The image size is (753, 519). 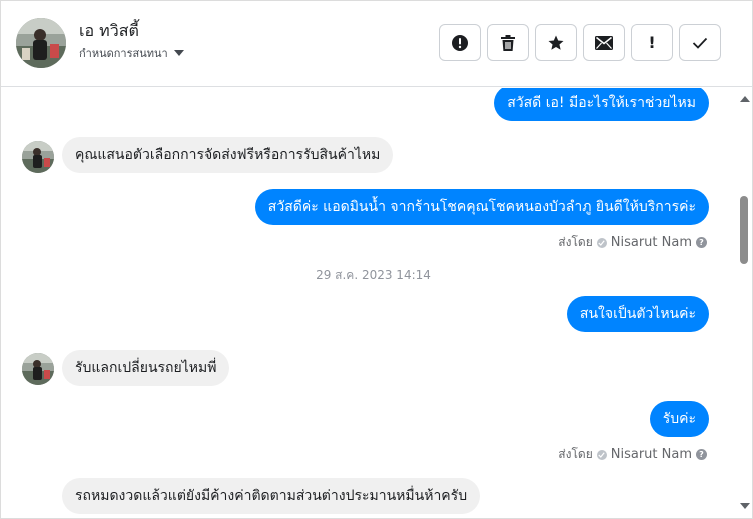 I want to click on envelope-icon, so click(x=604, y=42).